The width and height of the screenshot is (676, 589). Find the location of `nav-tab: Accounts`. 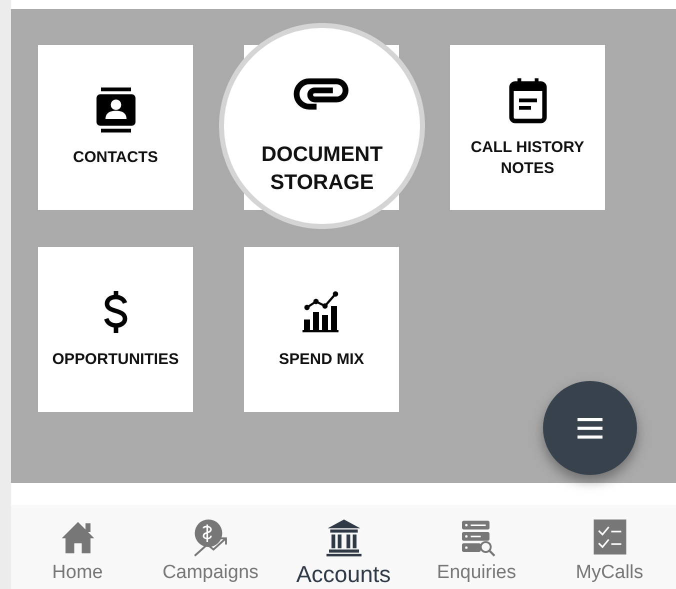

nav-tab: Accounts is located at coordinates (343, 547).